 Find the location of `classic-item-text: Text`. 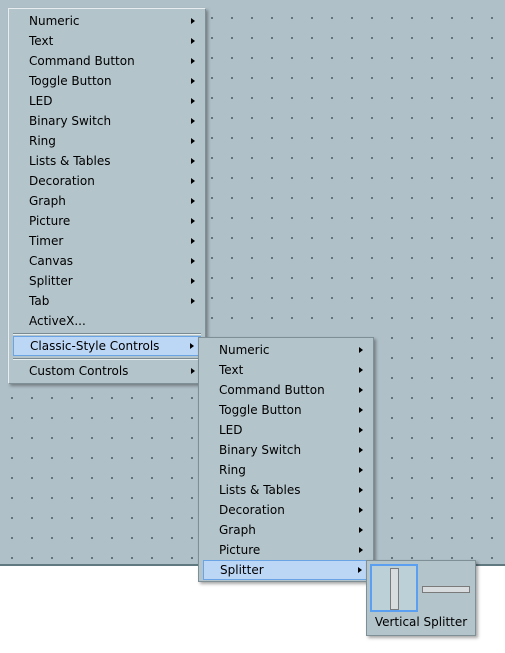

classic-item-text: Text is located at coordinates (286, 370).